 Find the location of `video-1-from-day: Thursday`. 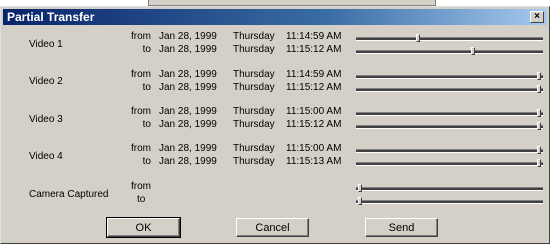

video-1-from-day: Thursday is located at coordinates (254, 36).